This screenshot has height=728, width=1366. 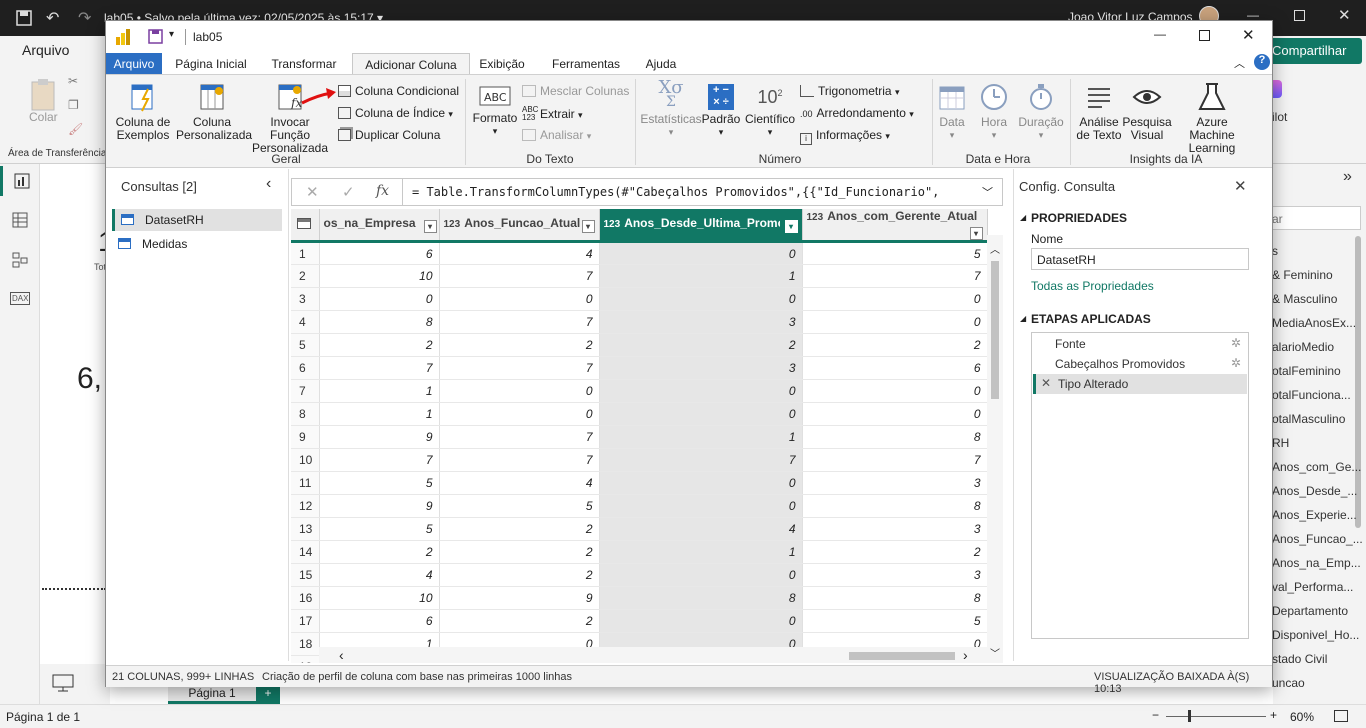 What do you see at coordinates (995, 330) in the screenshot?
I see `vertical-scroll-thumb` at bounding box center [995, 330].